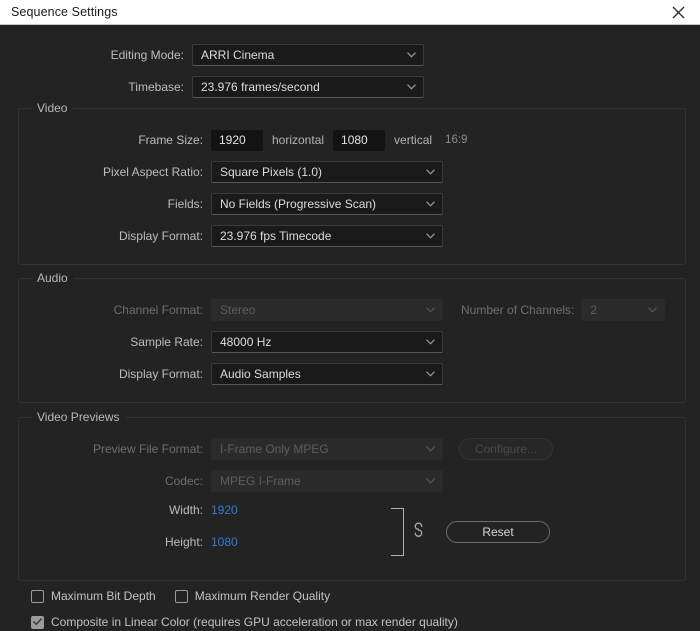 This screenshot has height=631, width=700. What do you see at coordinates (456, 140) in the screenshot?
I see `aspect-ratio-value: 16:9` at bounding box center [456, 140].